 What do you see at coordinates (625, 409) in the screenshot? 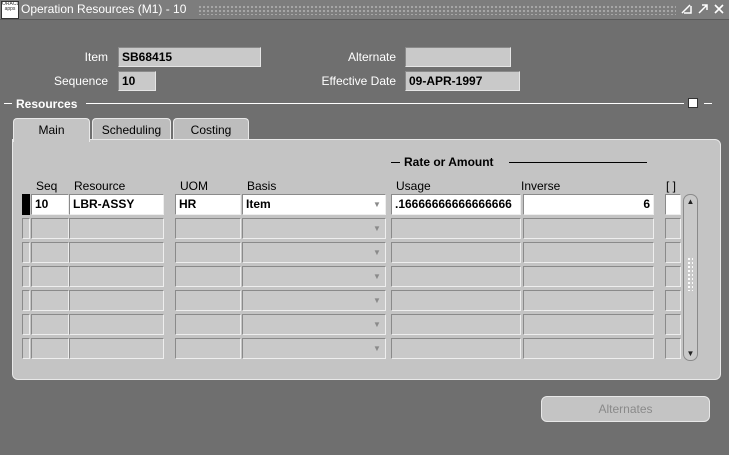
I see `alternates-button: Alternates` at bounding box center [625, 409].